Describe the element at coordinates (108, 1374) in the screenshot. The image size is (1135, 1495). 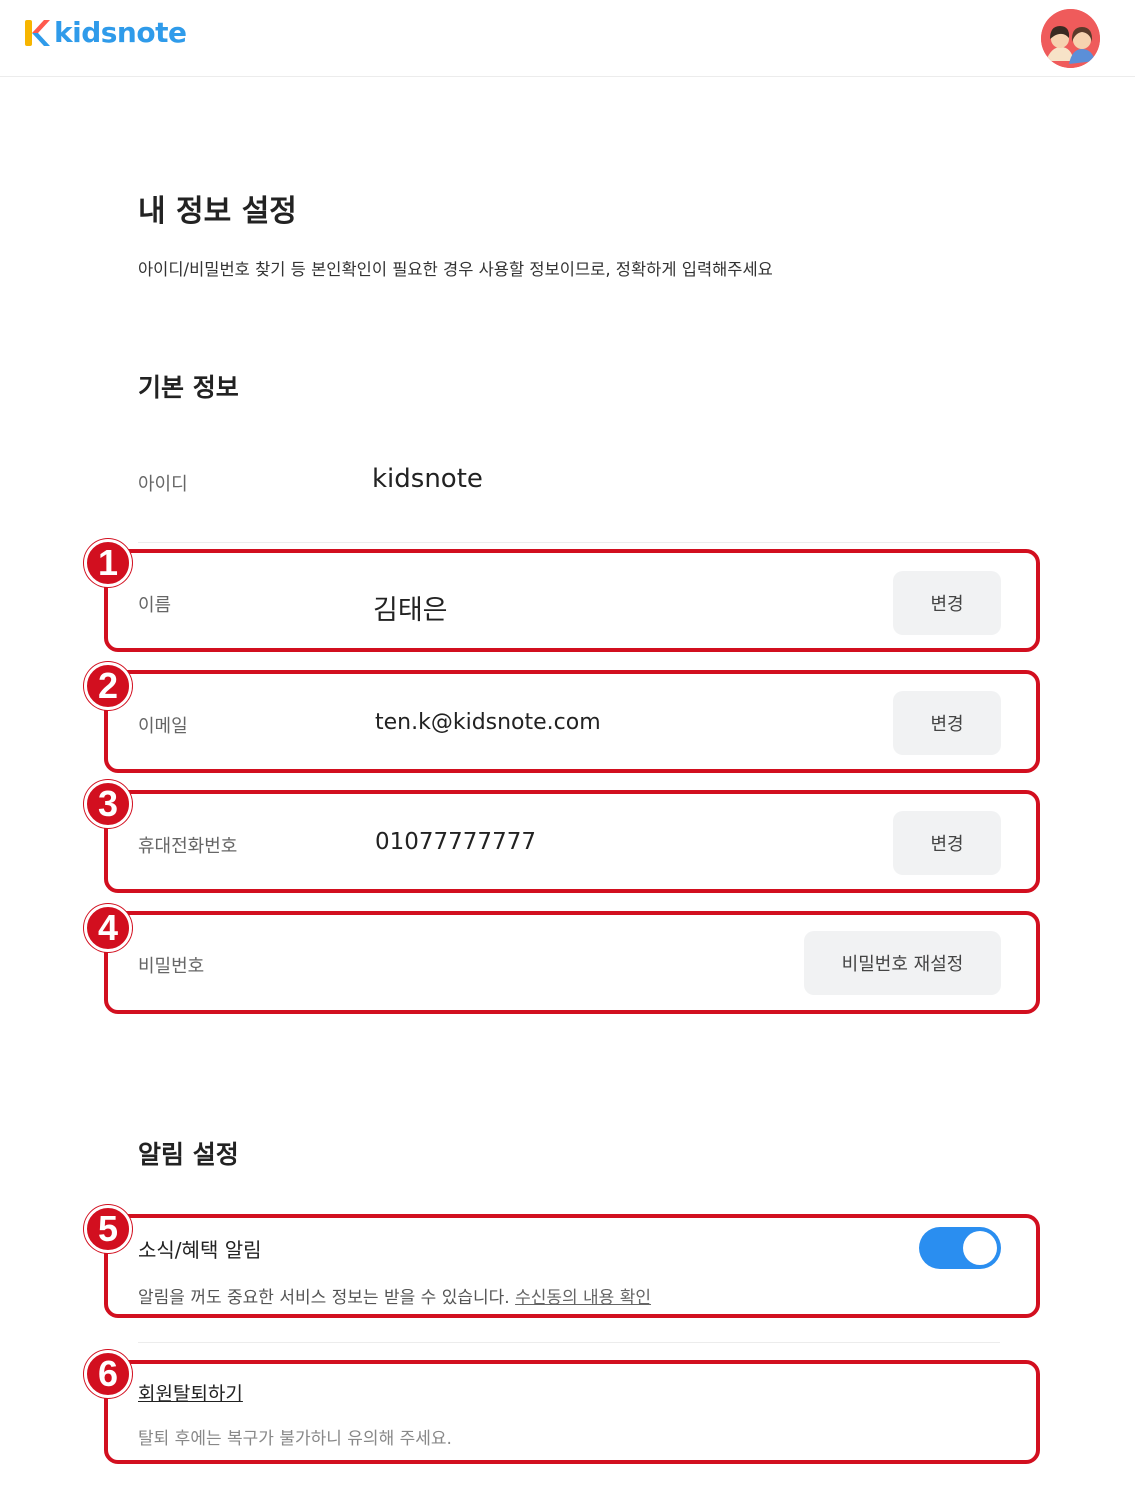
I see `annotation-badge-6: 6` at that location.